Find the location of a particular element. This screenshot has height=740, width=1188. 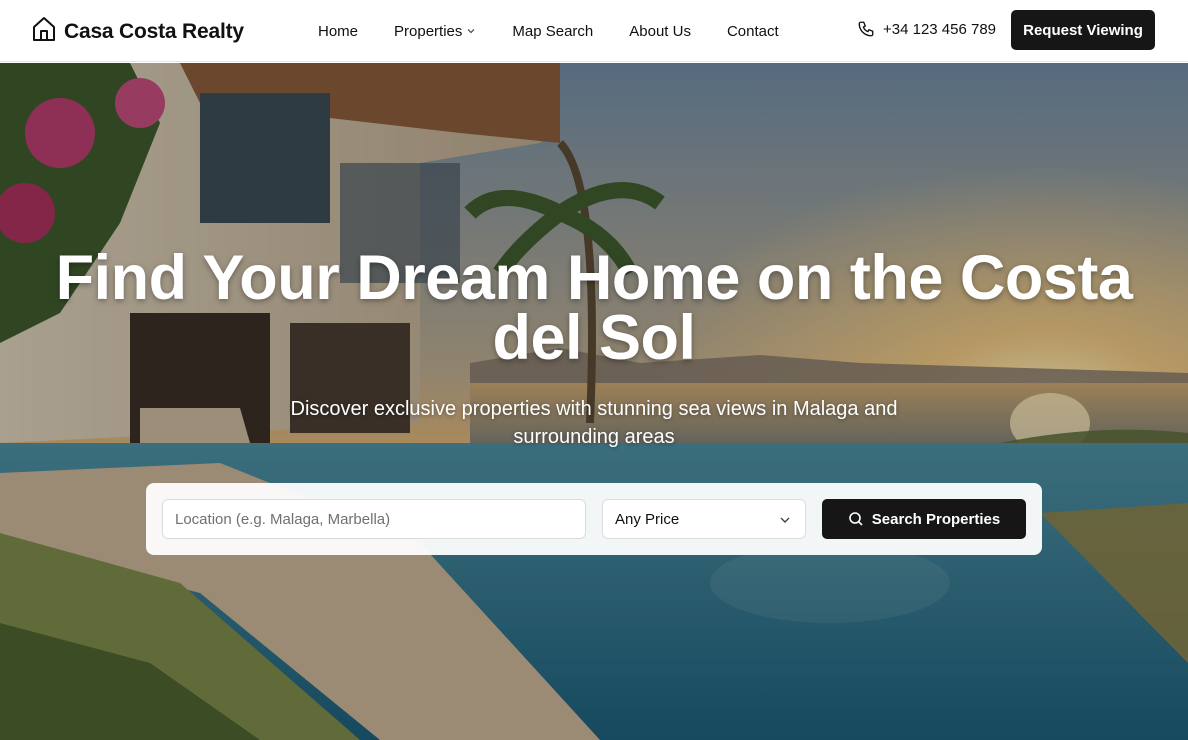

phone-icon is located at coordinates (866, 29).